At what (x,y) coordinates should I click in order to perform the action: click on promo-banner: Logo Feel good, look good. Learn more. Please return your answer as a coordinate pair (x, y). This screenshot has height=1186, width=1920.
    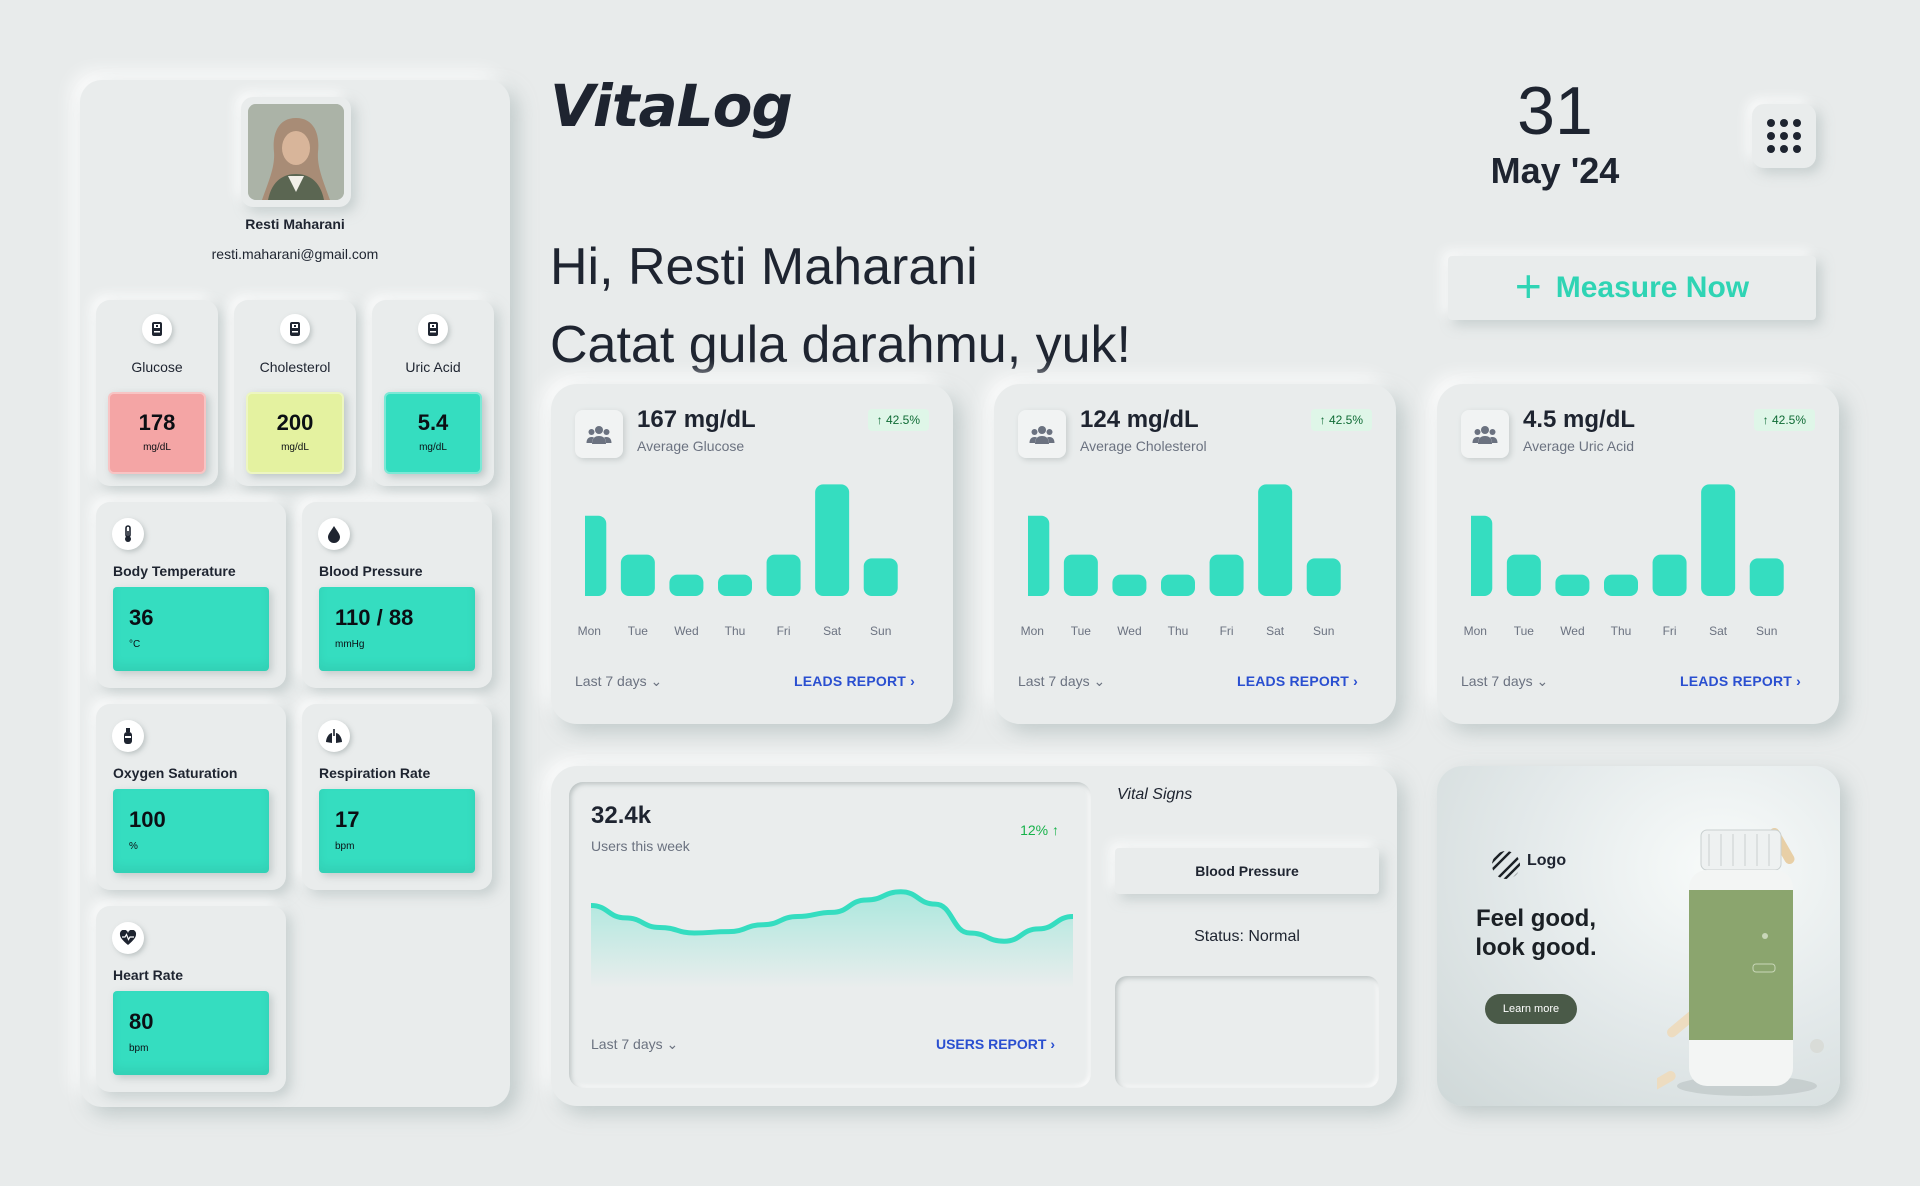
    Looking at the image, I should click on (1638, 936).